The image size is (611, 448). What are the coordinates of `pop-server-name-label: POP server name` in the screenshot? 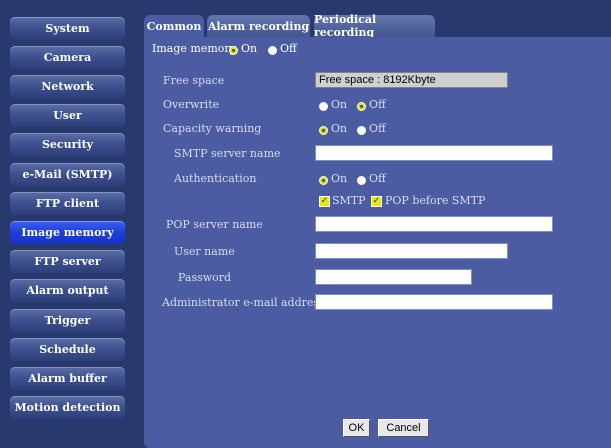 It's located at (214, 224).